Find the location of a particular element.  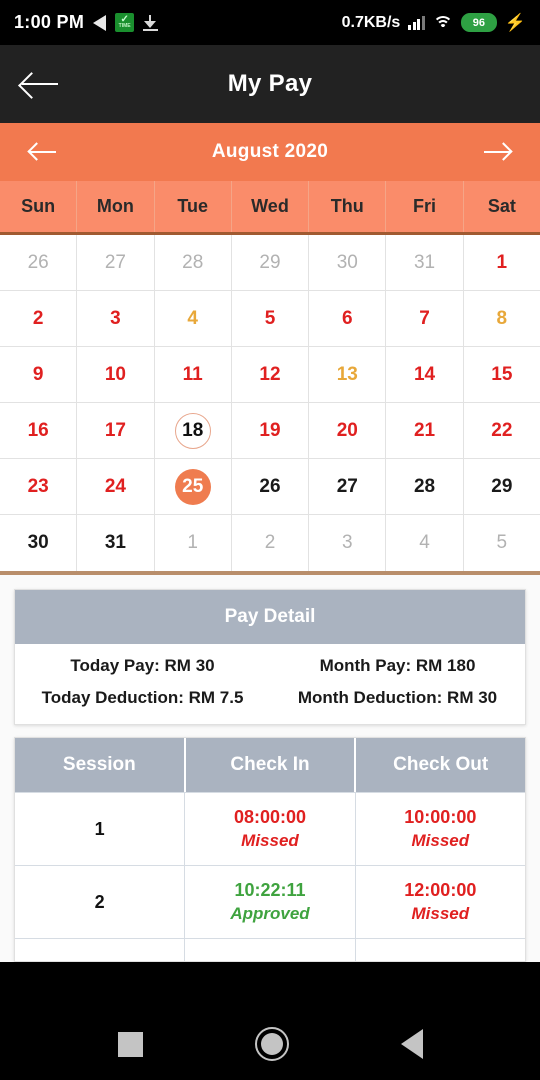

check-out-cell: 10:00:00 Missed is located at coordinates (440, 829).